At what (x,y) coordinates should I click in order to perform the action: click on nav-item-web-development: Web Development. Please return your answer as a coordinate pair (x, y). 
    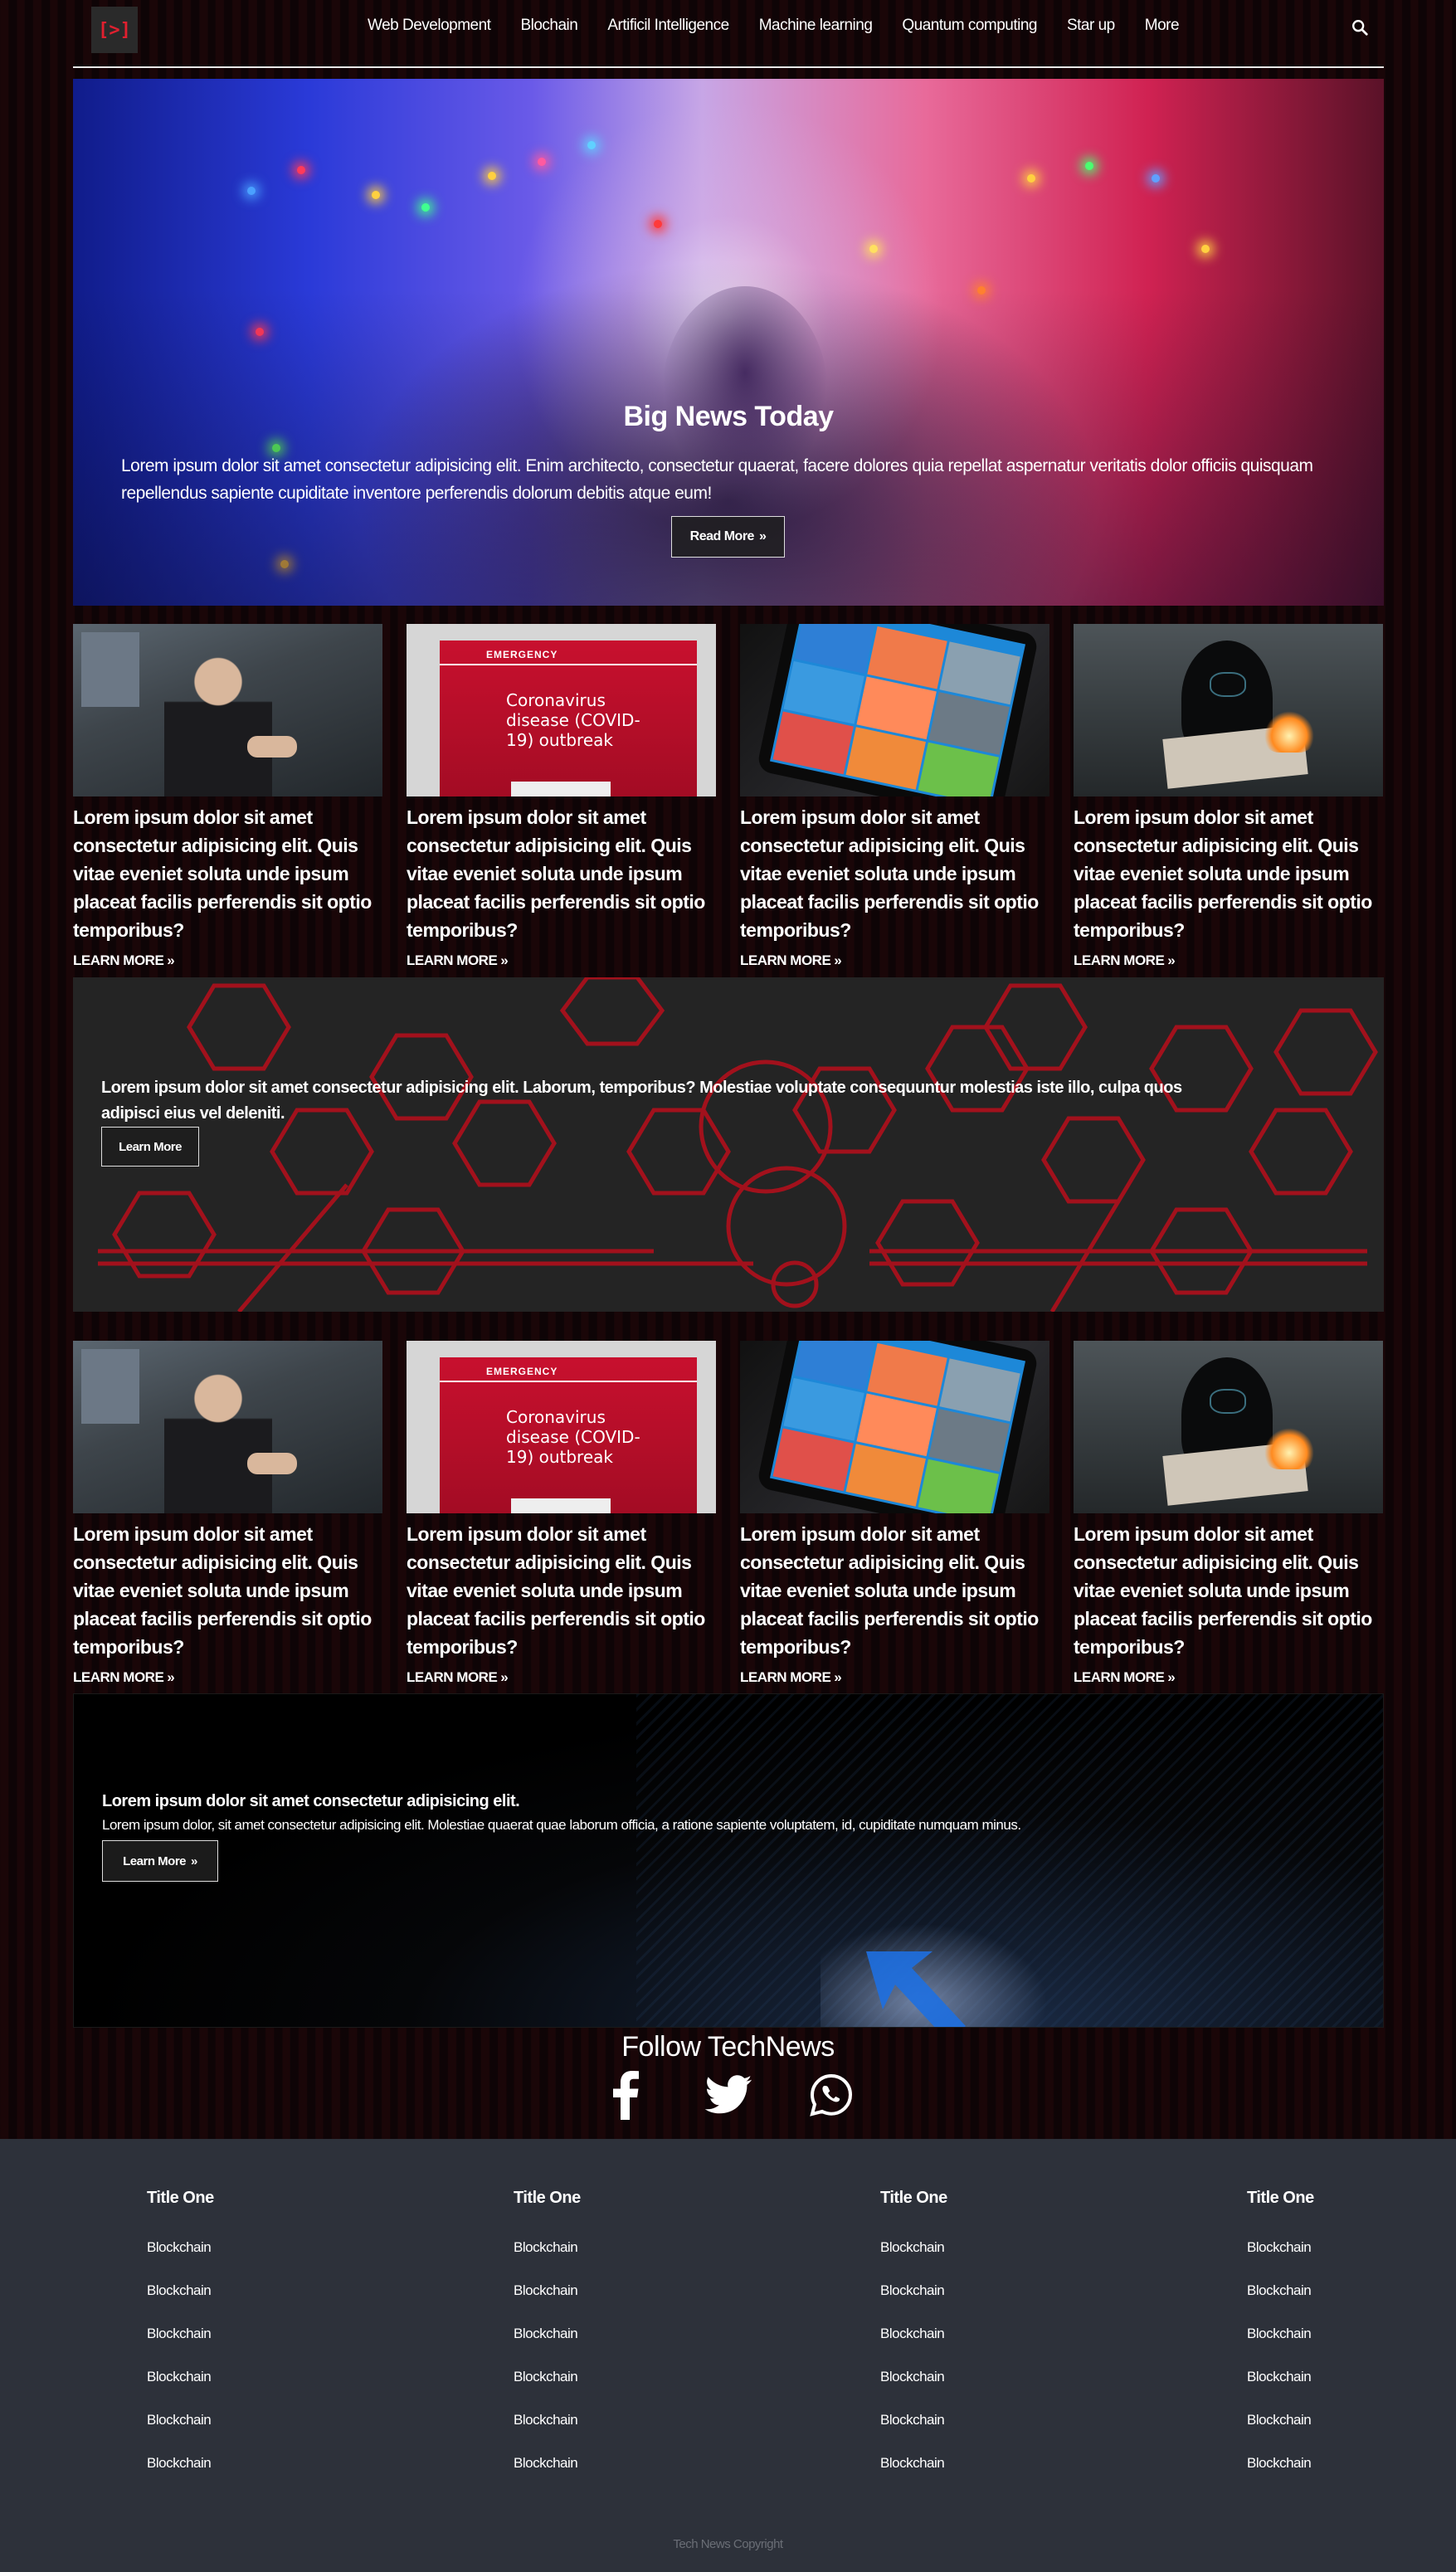
    Looking at the image, I should click on (429, 26).